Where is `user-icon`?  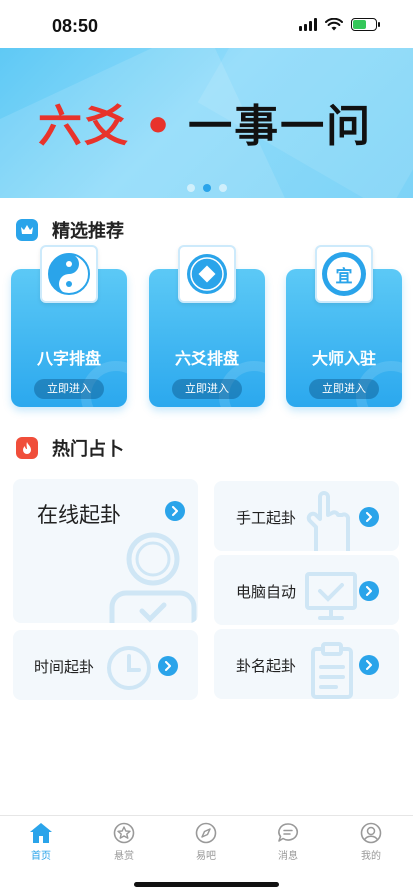 user-icon is located at coordinates (371, 833).